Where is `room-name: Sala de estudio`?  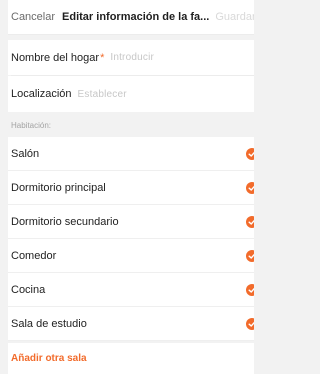
room-name: Sala de estudio is located at coordinates (49, 323).